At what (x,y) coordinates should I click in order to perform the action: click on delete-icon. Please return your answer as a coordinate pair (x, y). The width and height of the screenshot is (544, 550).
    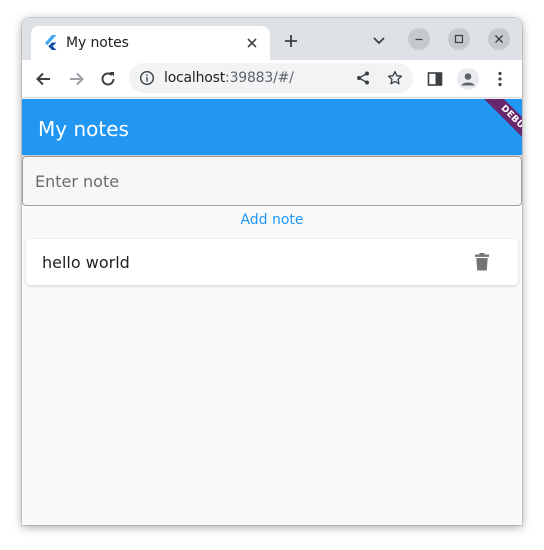
    Looking at the image, I should click on (482, 262).